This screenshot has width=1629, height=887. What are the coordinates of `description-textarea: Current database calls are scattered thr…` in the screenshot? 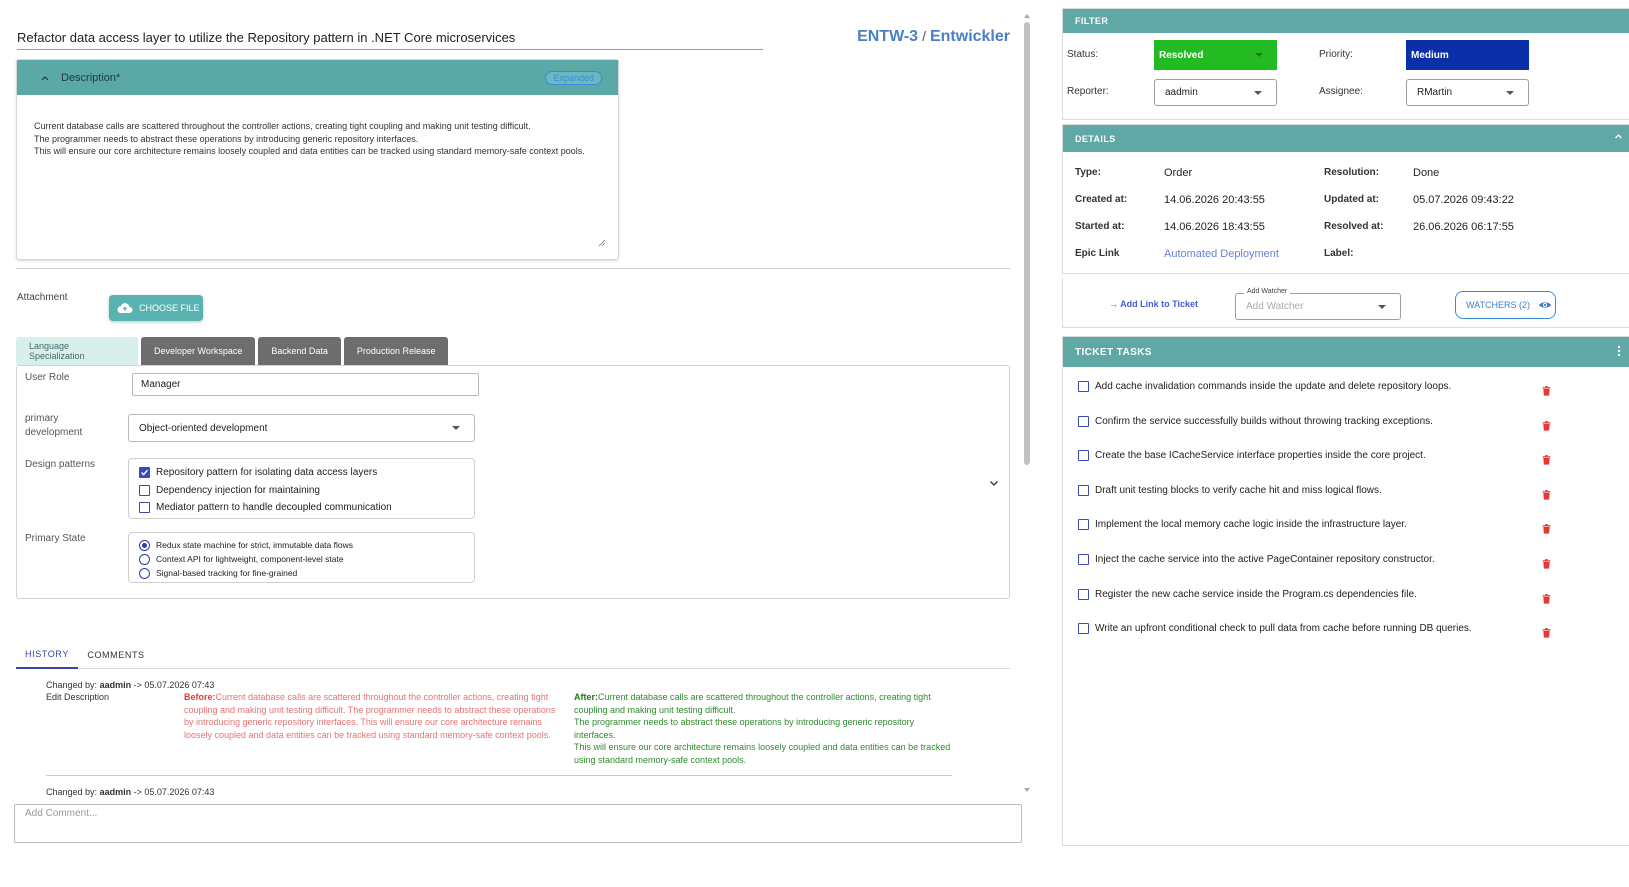 It's located at (317, 126).